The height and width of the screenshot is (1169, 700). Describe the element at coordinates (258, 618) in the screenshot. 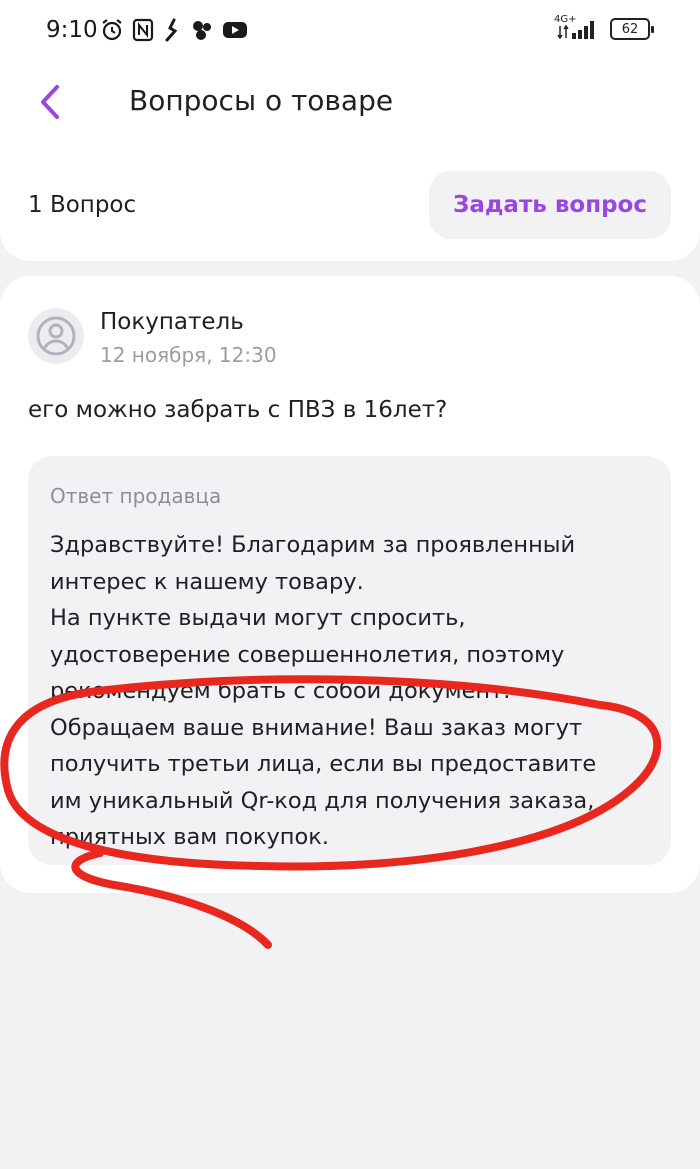

I see `answer-line: На пункте выдачи могут спросить,` at that location.